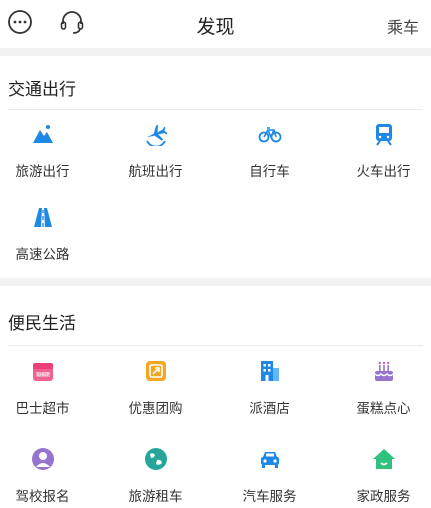  What do you see at coordinates (155, 388) in the screenshot?
I see `grid-item-group-buy: 优惠团购` at bounding box center [155, 388].